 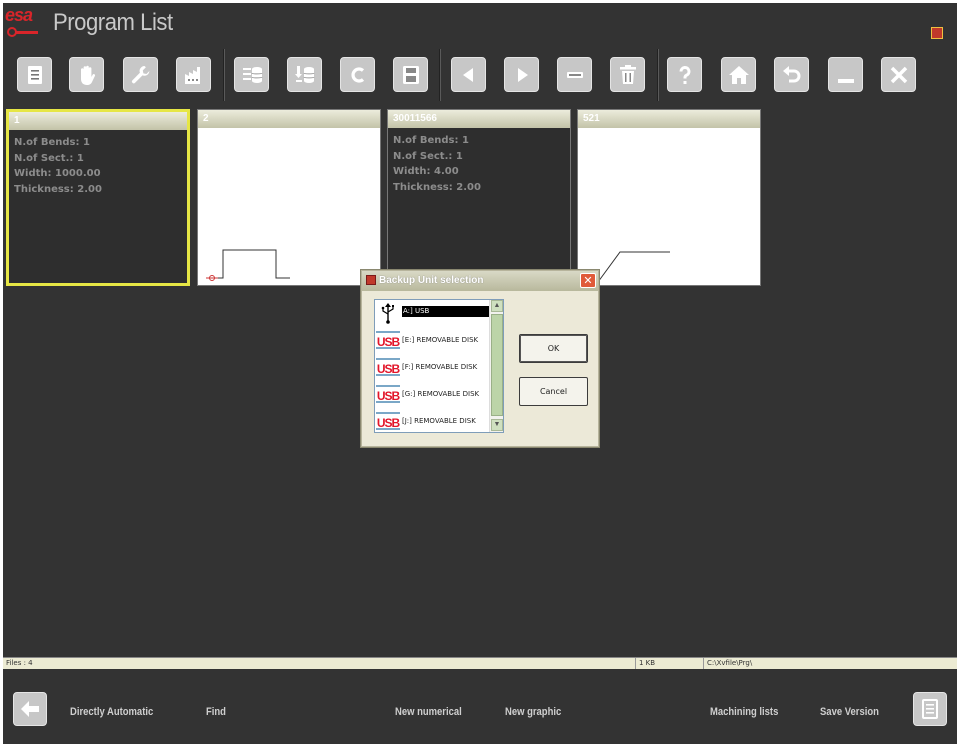 I want to click on database-import-icon, so click(x=304, y=74).